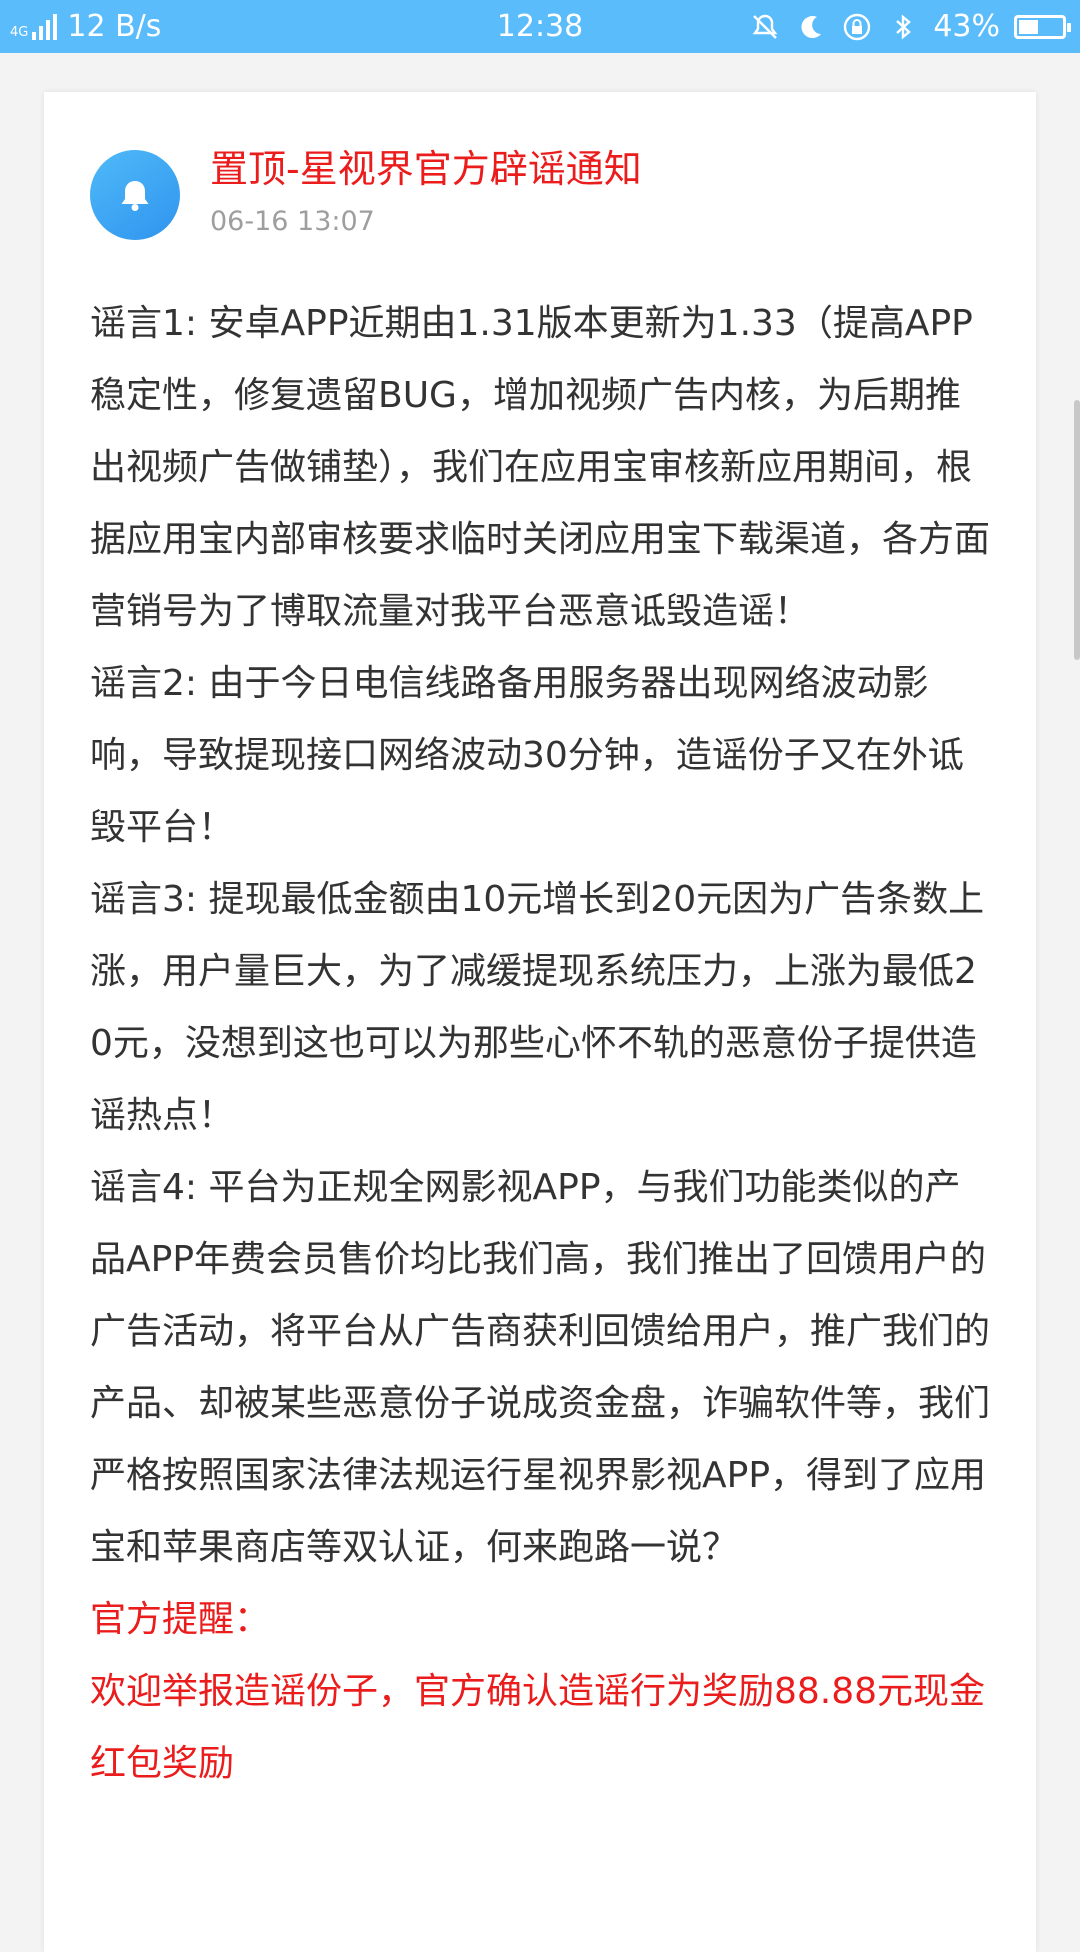  What do you see at coordinates (426, 169) in the screenshot?
I see `post-title: 置顶-星视界官方辟谣通知` at bounding box center [426, 169].